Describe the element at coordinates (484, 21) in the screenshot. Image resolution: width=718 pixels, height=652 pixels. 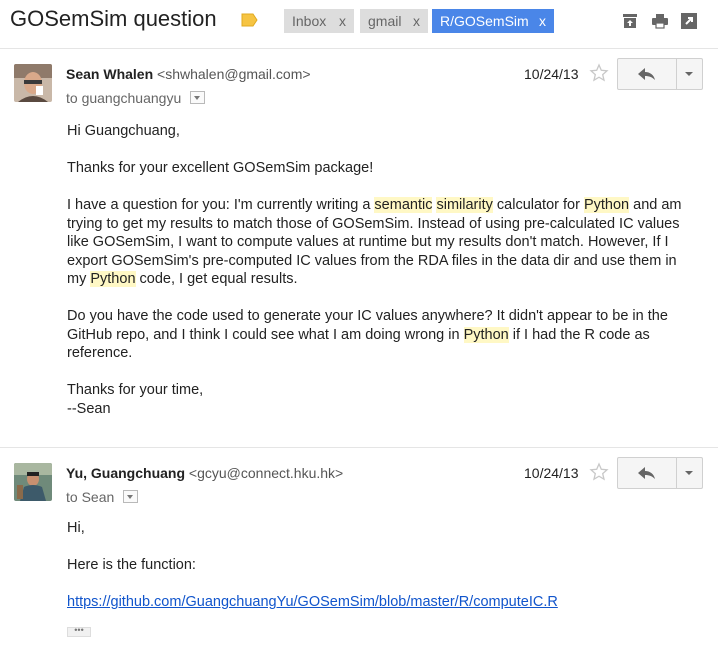
I see `label-chip-text: R/GOSemSim` at that location.